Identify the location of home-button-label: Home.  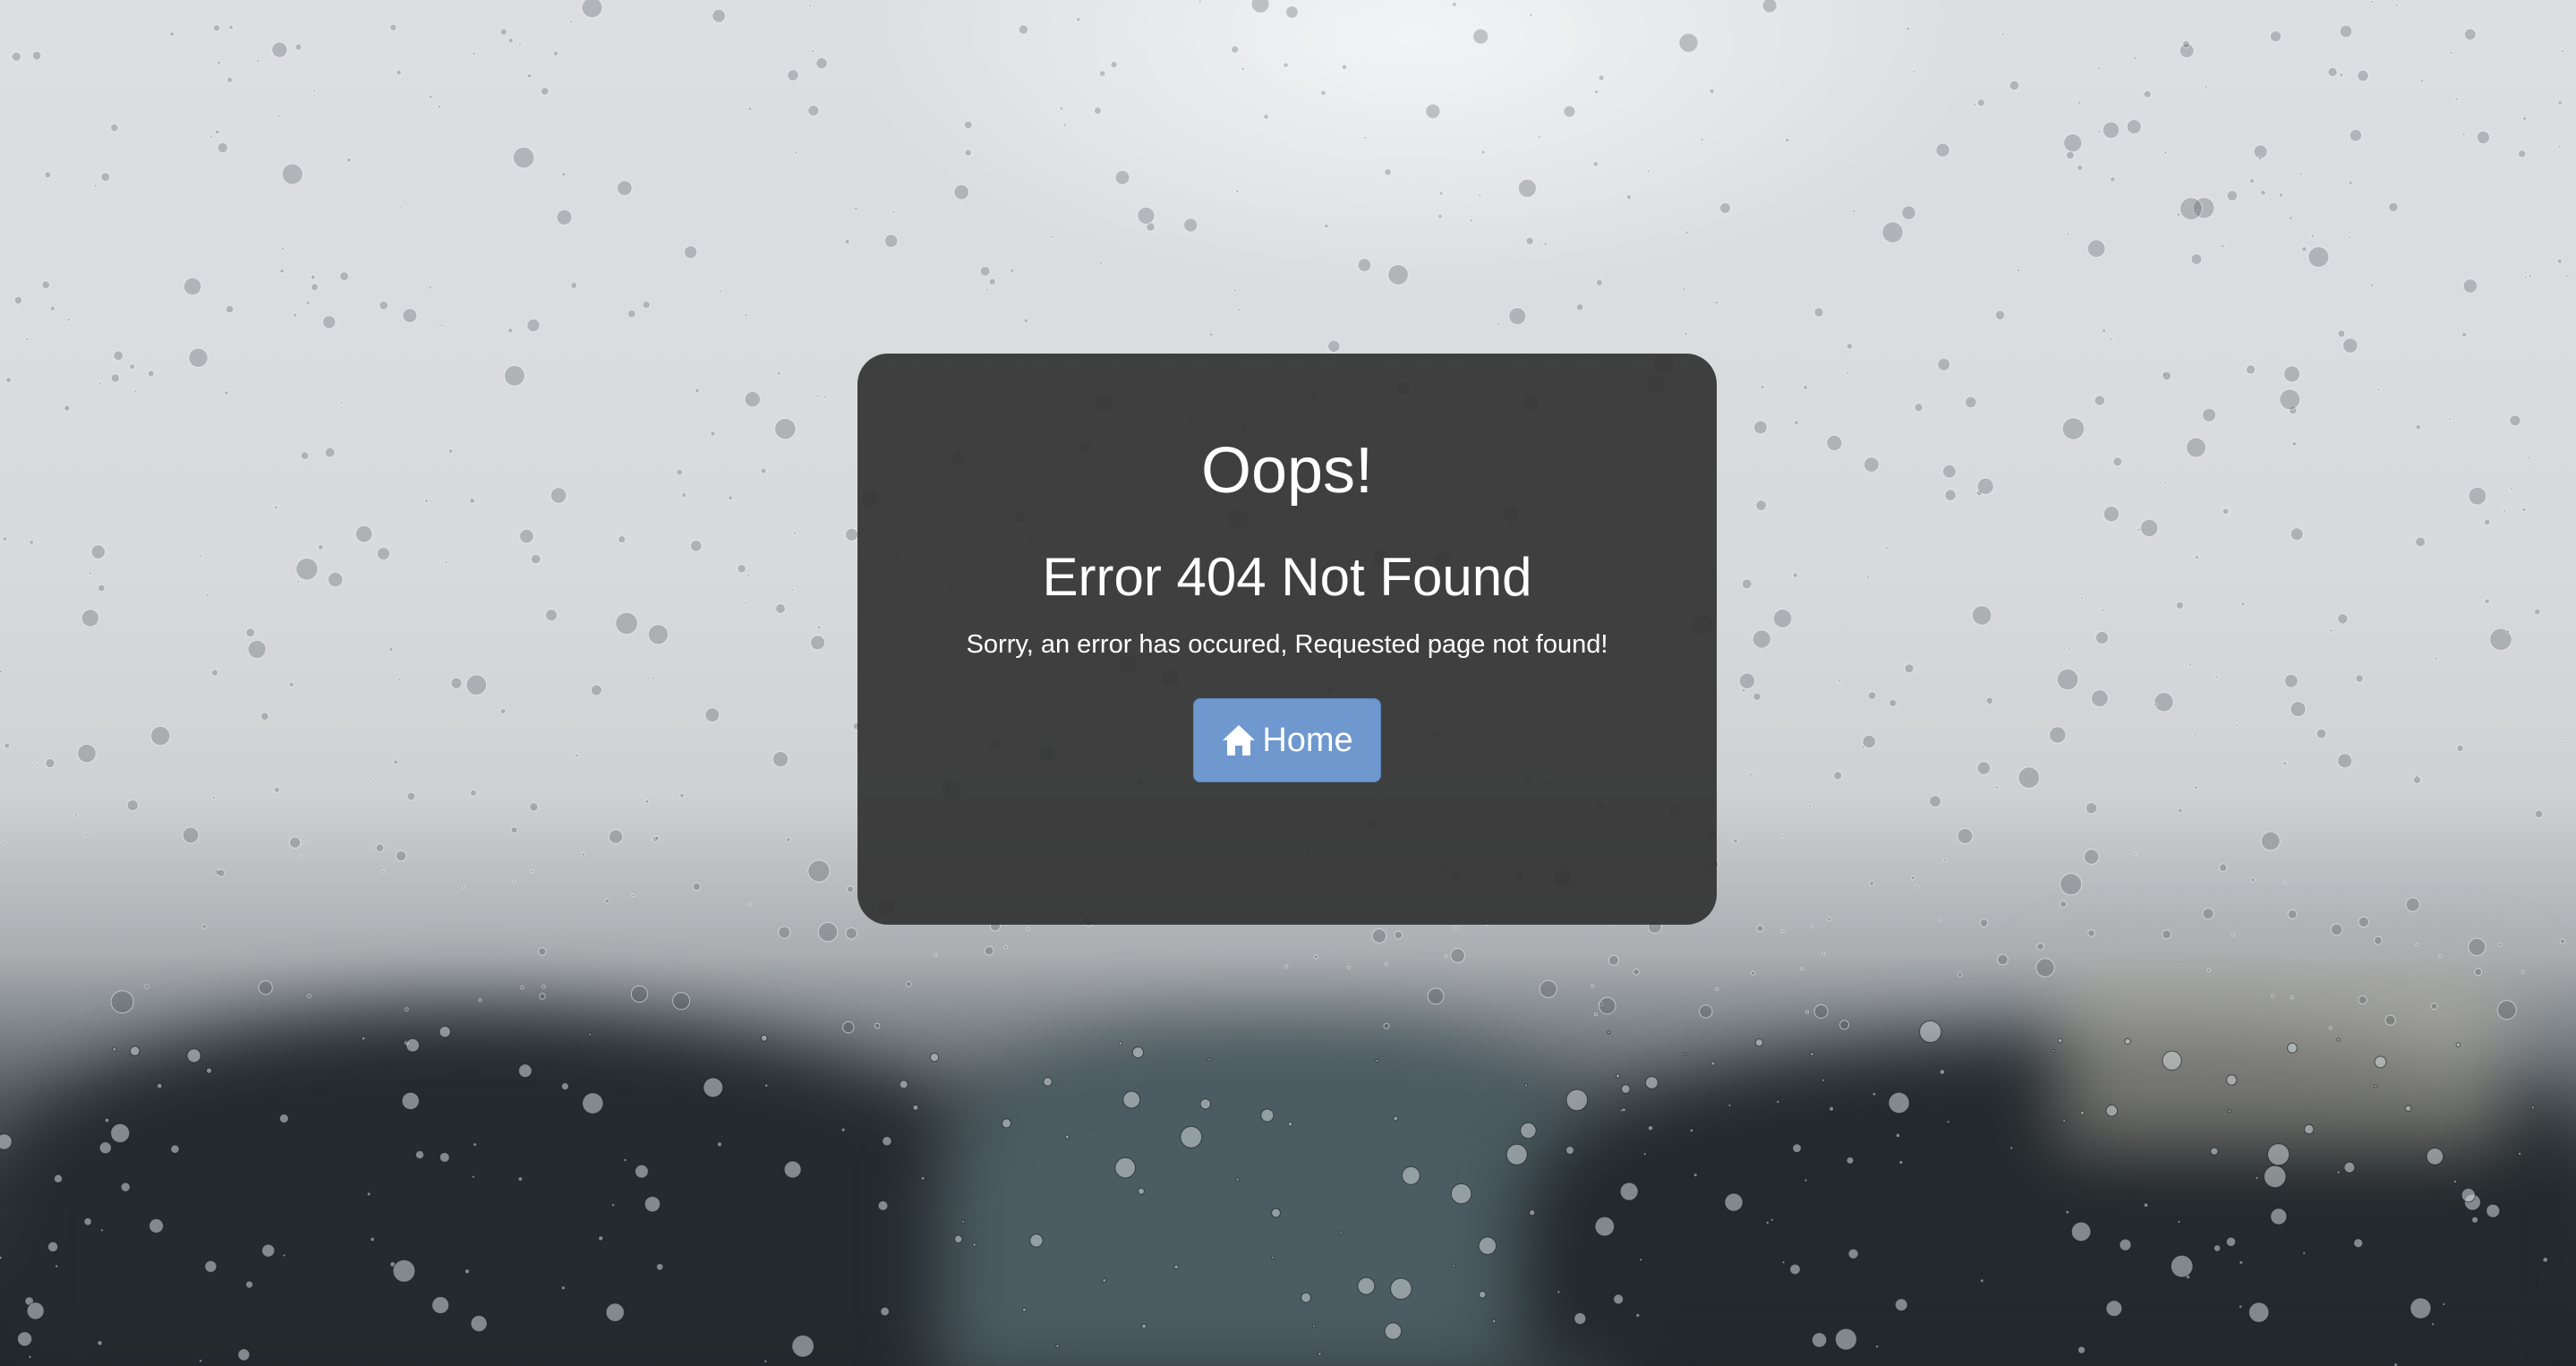
(1307, 740).